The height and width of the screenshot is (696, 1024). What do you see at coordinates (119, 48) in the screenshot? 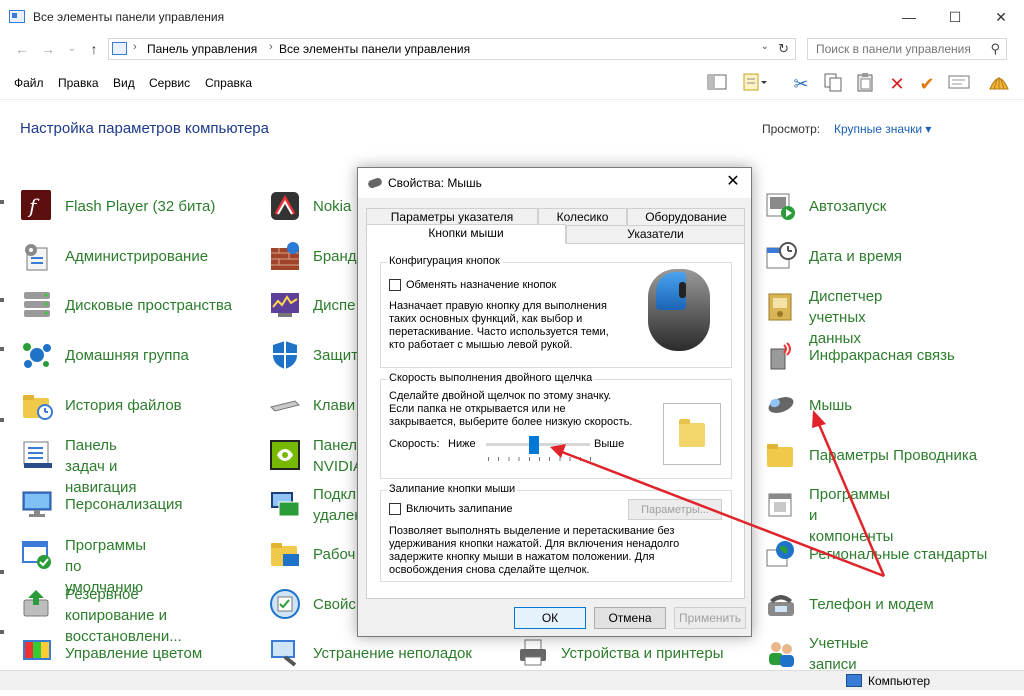
I see `control-panel-crumb-icon` at bounding box center [119, 48].